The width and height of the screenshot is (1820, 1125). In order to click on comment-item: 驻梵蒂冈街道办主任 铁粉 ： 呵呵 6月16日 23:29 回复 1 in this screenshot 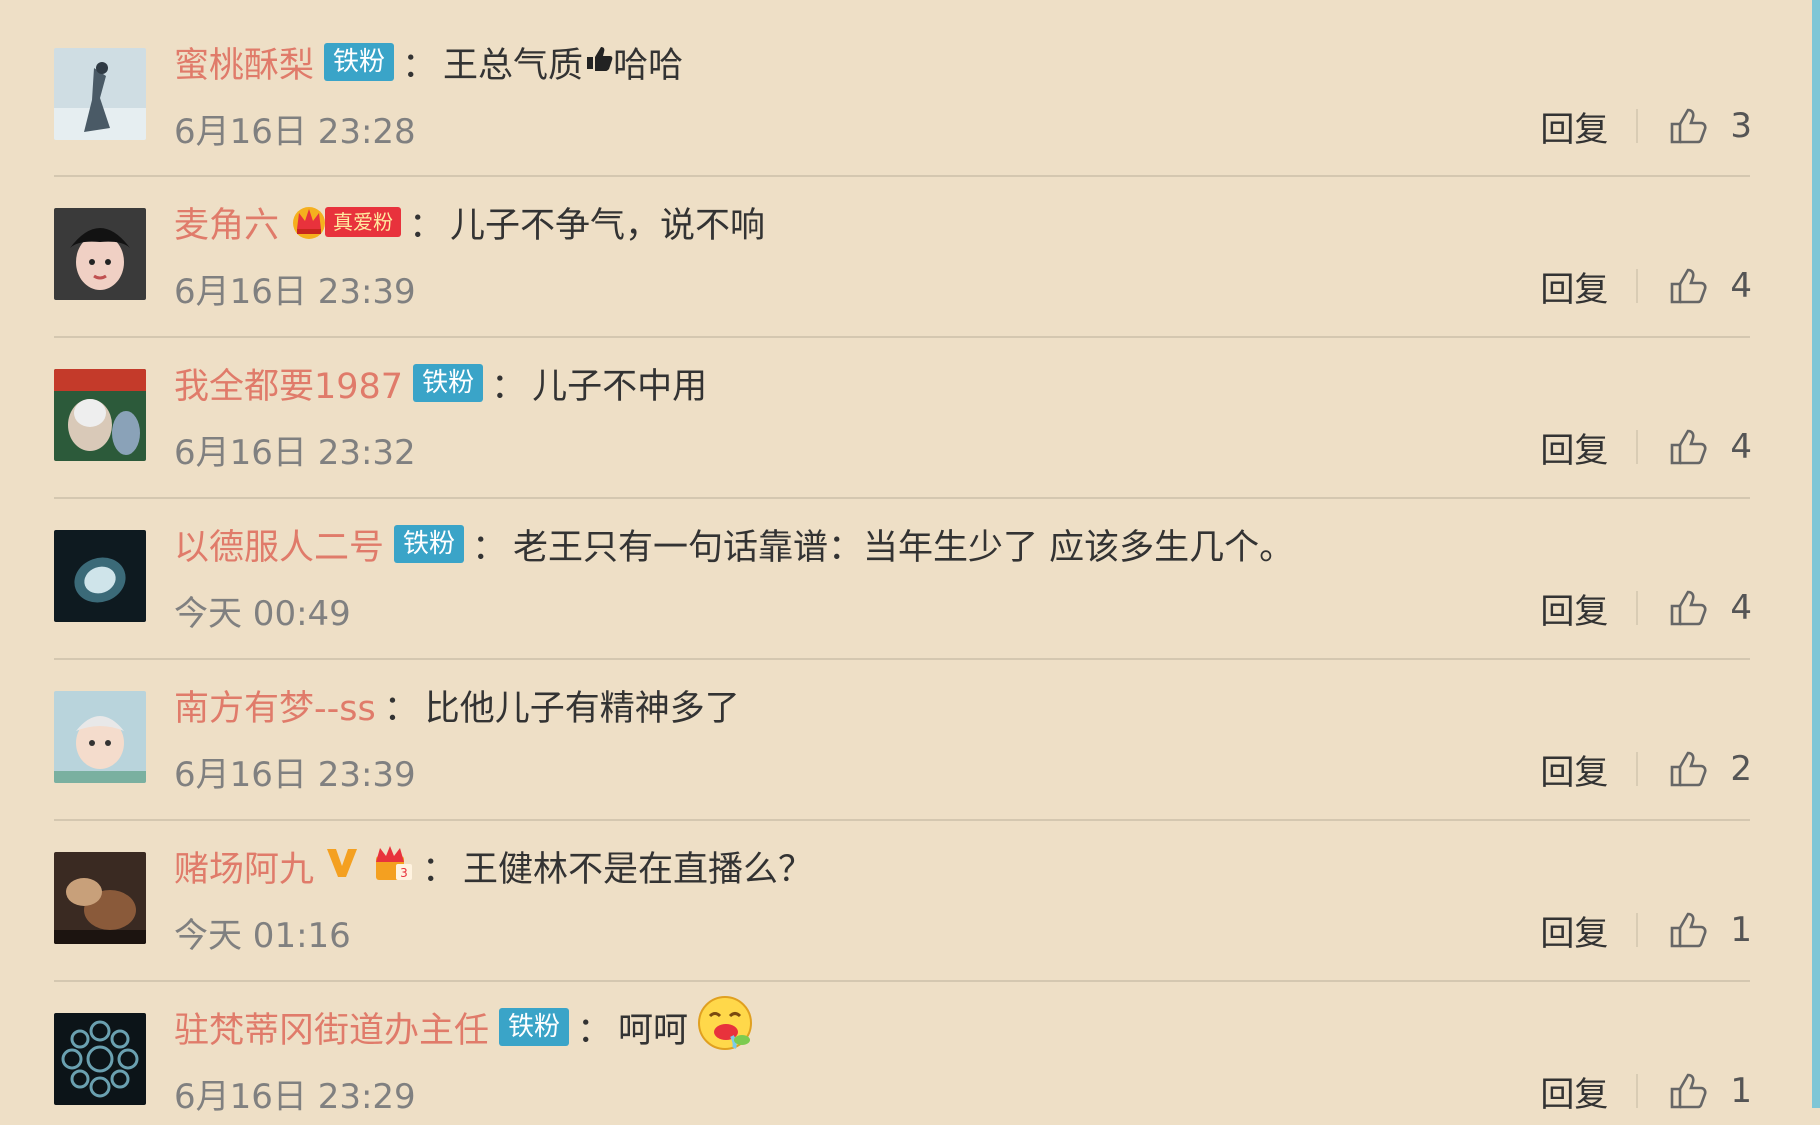, I will do `click(906, 1045)`.